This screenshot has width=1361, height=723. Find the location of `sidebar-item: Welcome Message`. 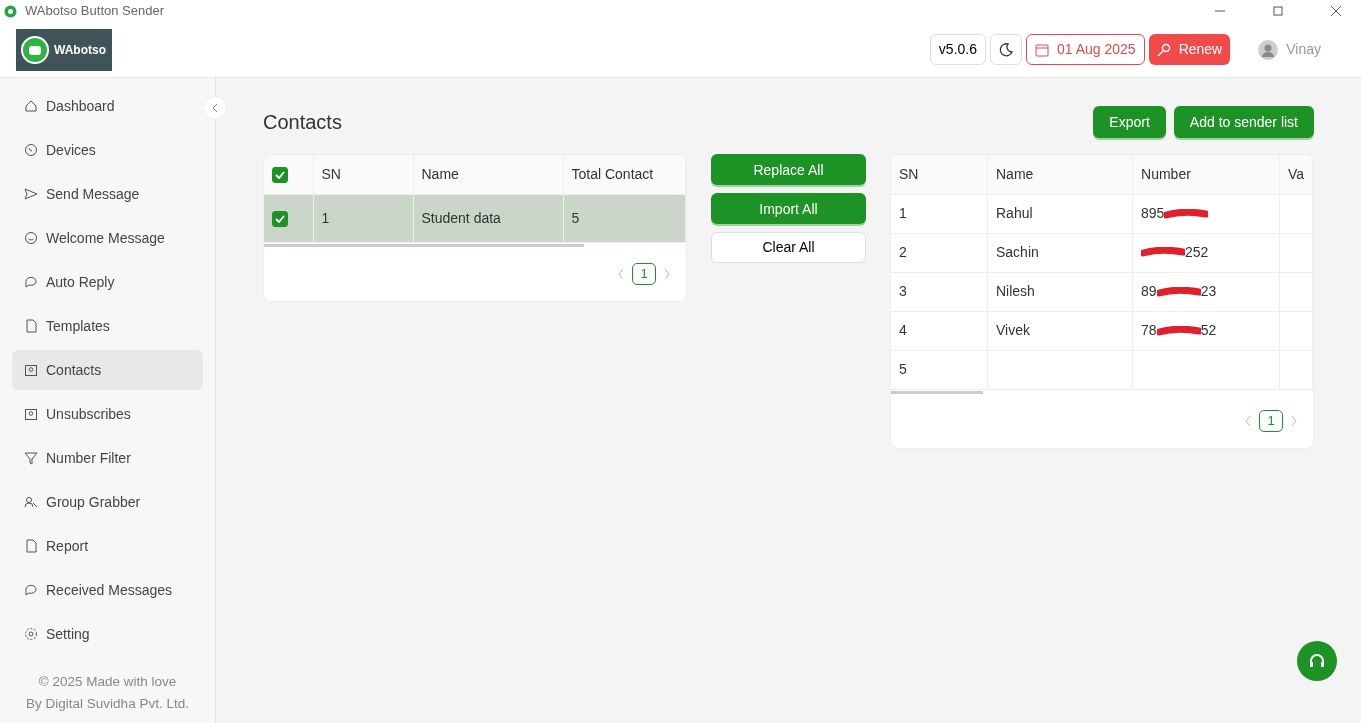

sidebar-item: Welcome Message is located at coordinates (107, 238).